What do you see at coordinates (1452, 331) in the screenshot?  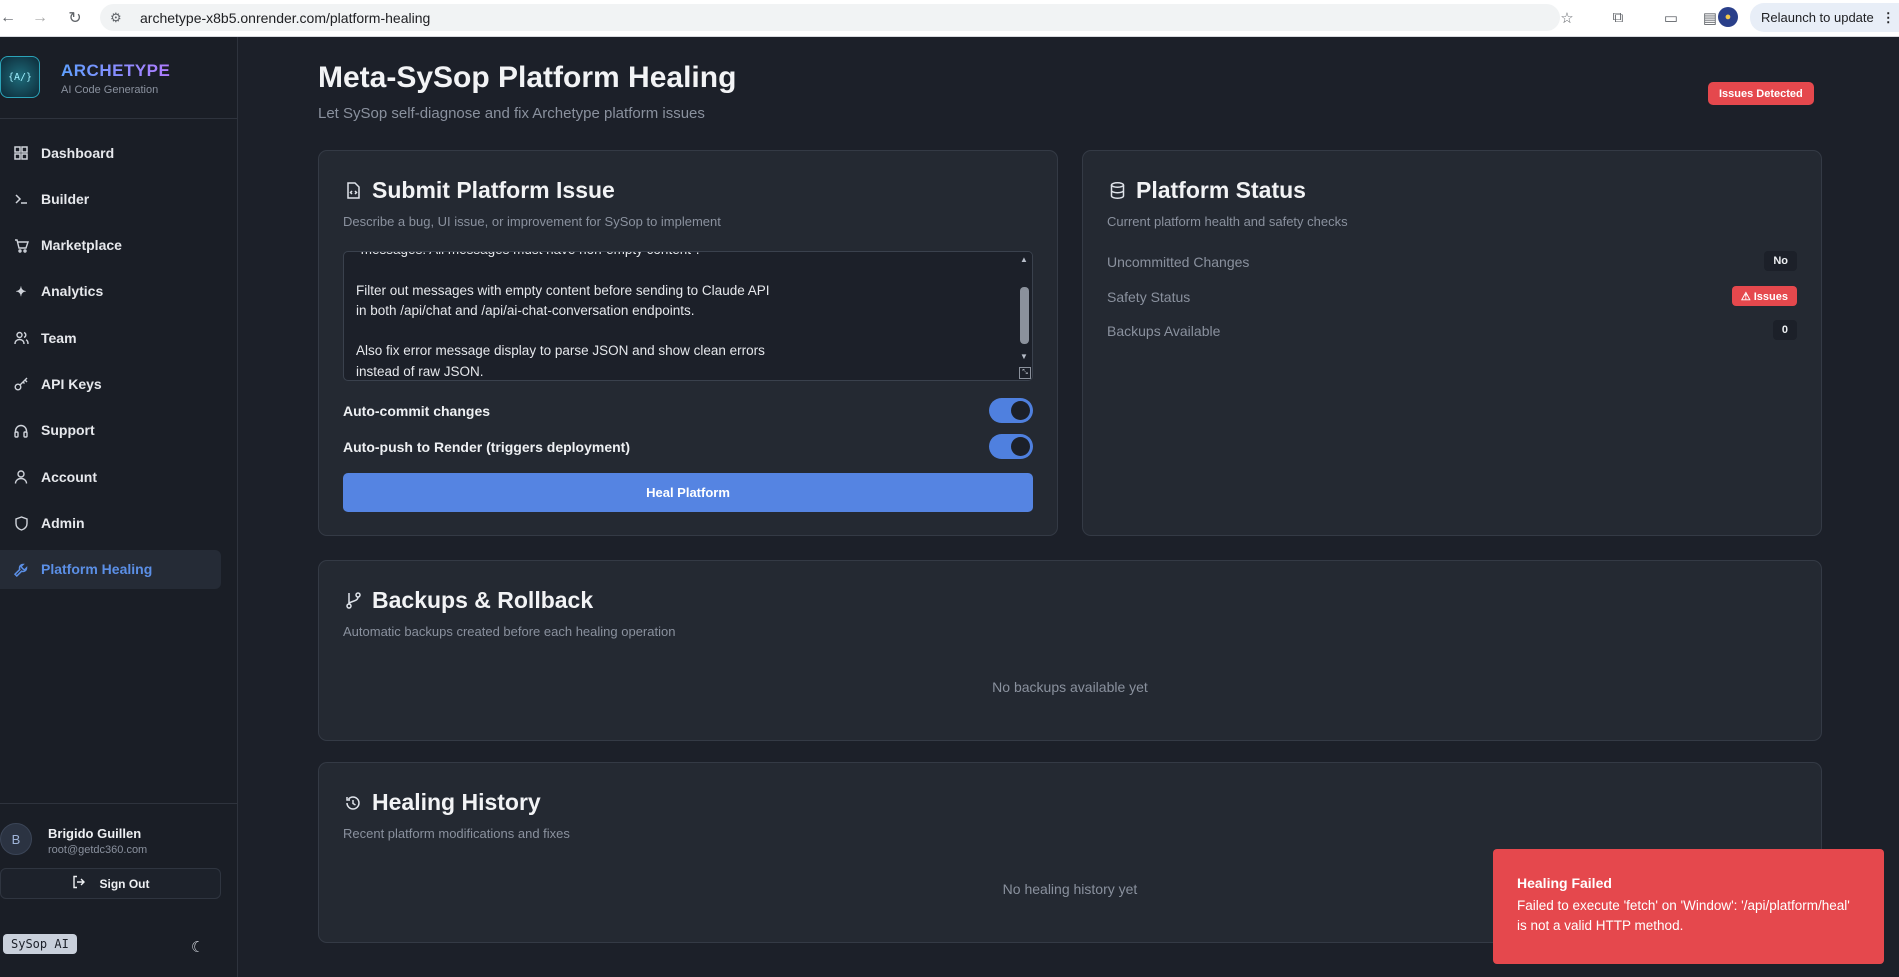 I see `status-row-backups: Backups Available 0` at bounding box center [1452, 331].